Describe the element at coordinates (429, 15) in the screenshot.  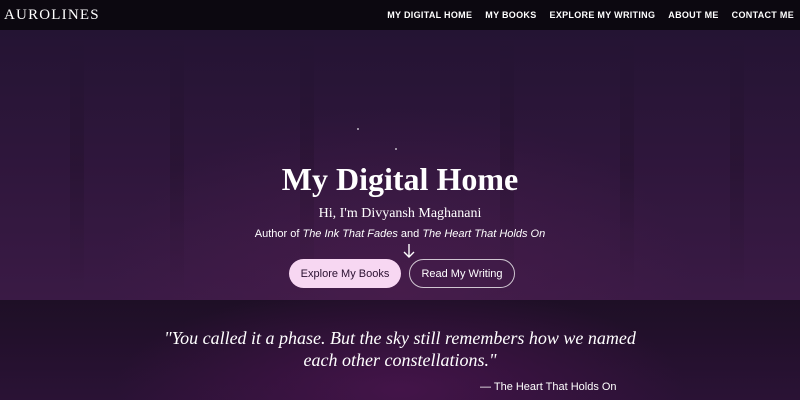
I see `nav-link-my-digital-home: MY DIGITAL HOME` at that location.